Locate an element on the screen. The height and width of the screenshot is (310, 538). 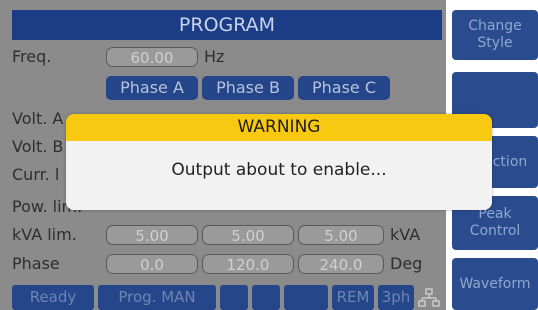
phase-a-button: Phase A is located at coordinates (152, 88).